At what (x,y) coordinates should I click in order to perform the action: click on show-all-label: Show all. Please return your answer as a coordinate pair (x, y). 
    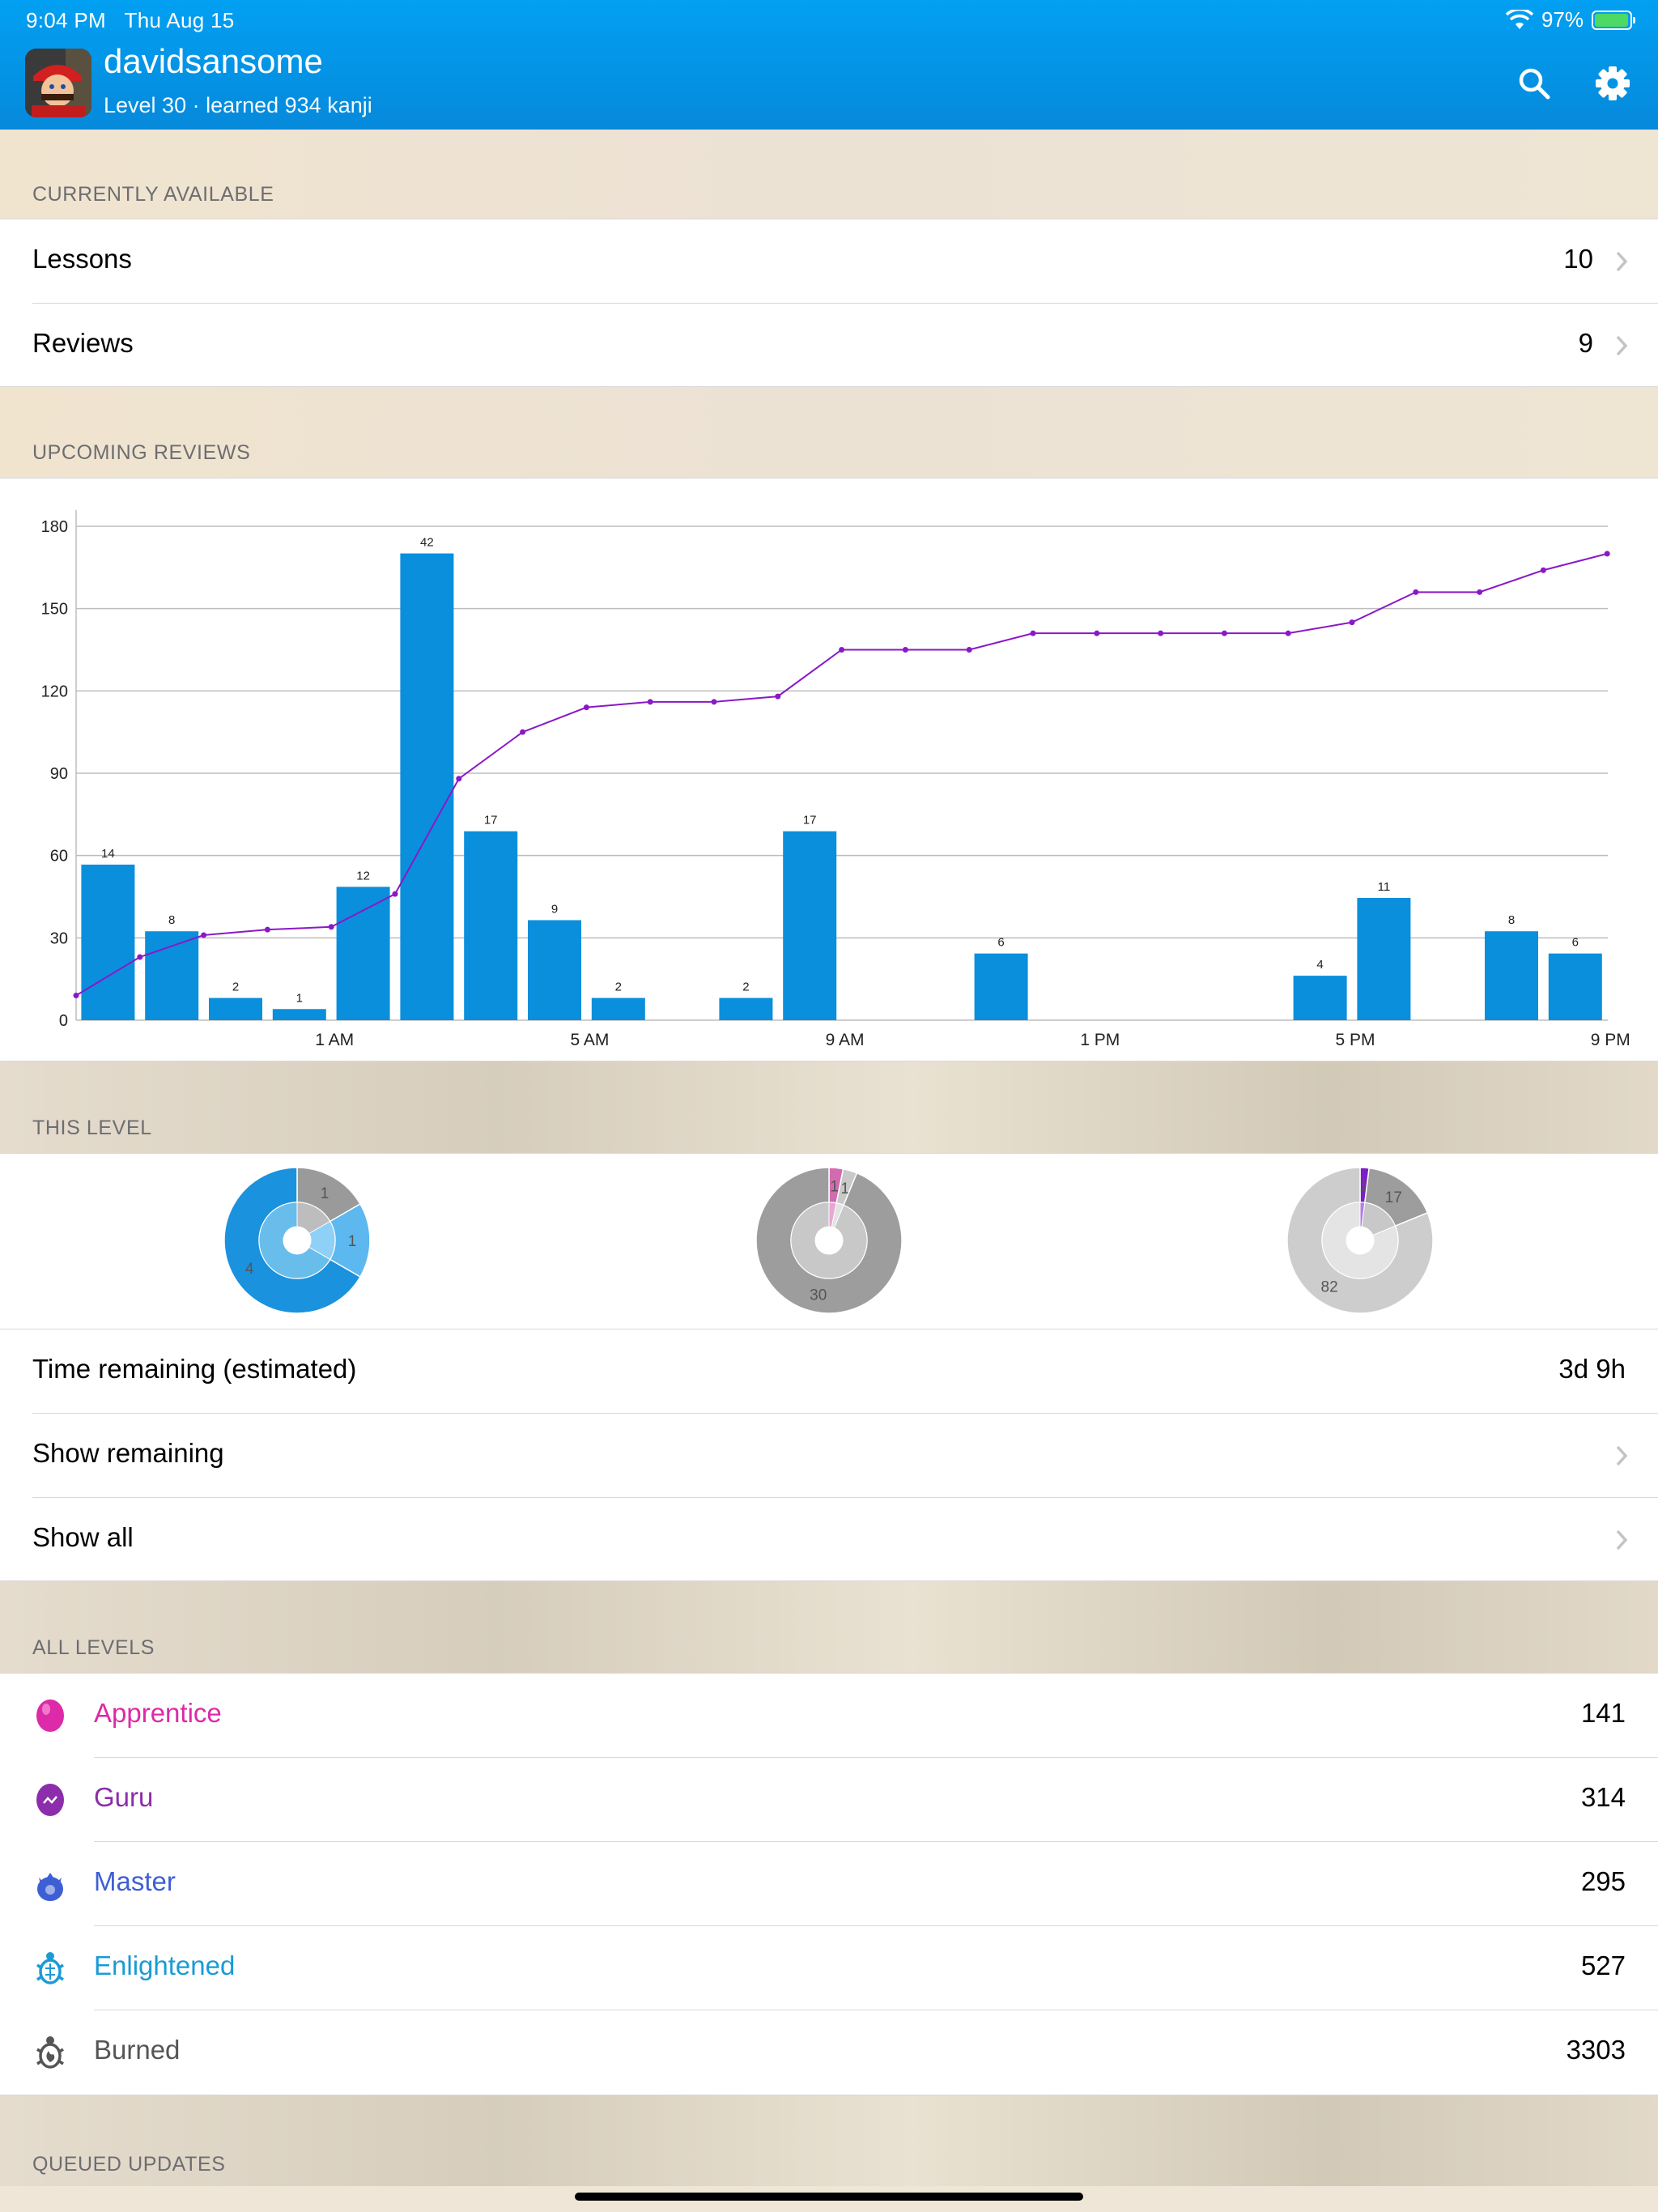
    Looking at the image, I should click on (83, 1537).